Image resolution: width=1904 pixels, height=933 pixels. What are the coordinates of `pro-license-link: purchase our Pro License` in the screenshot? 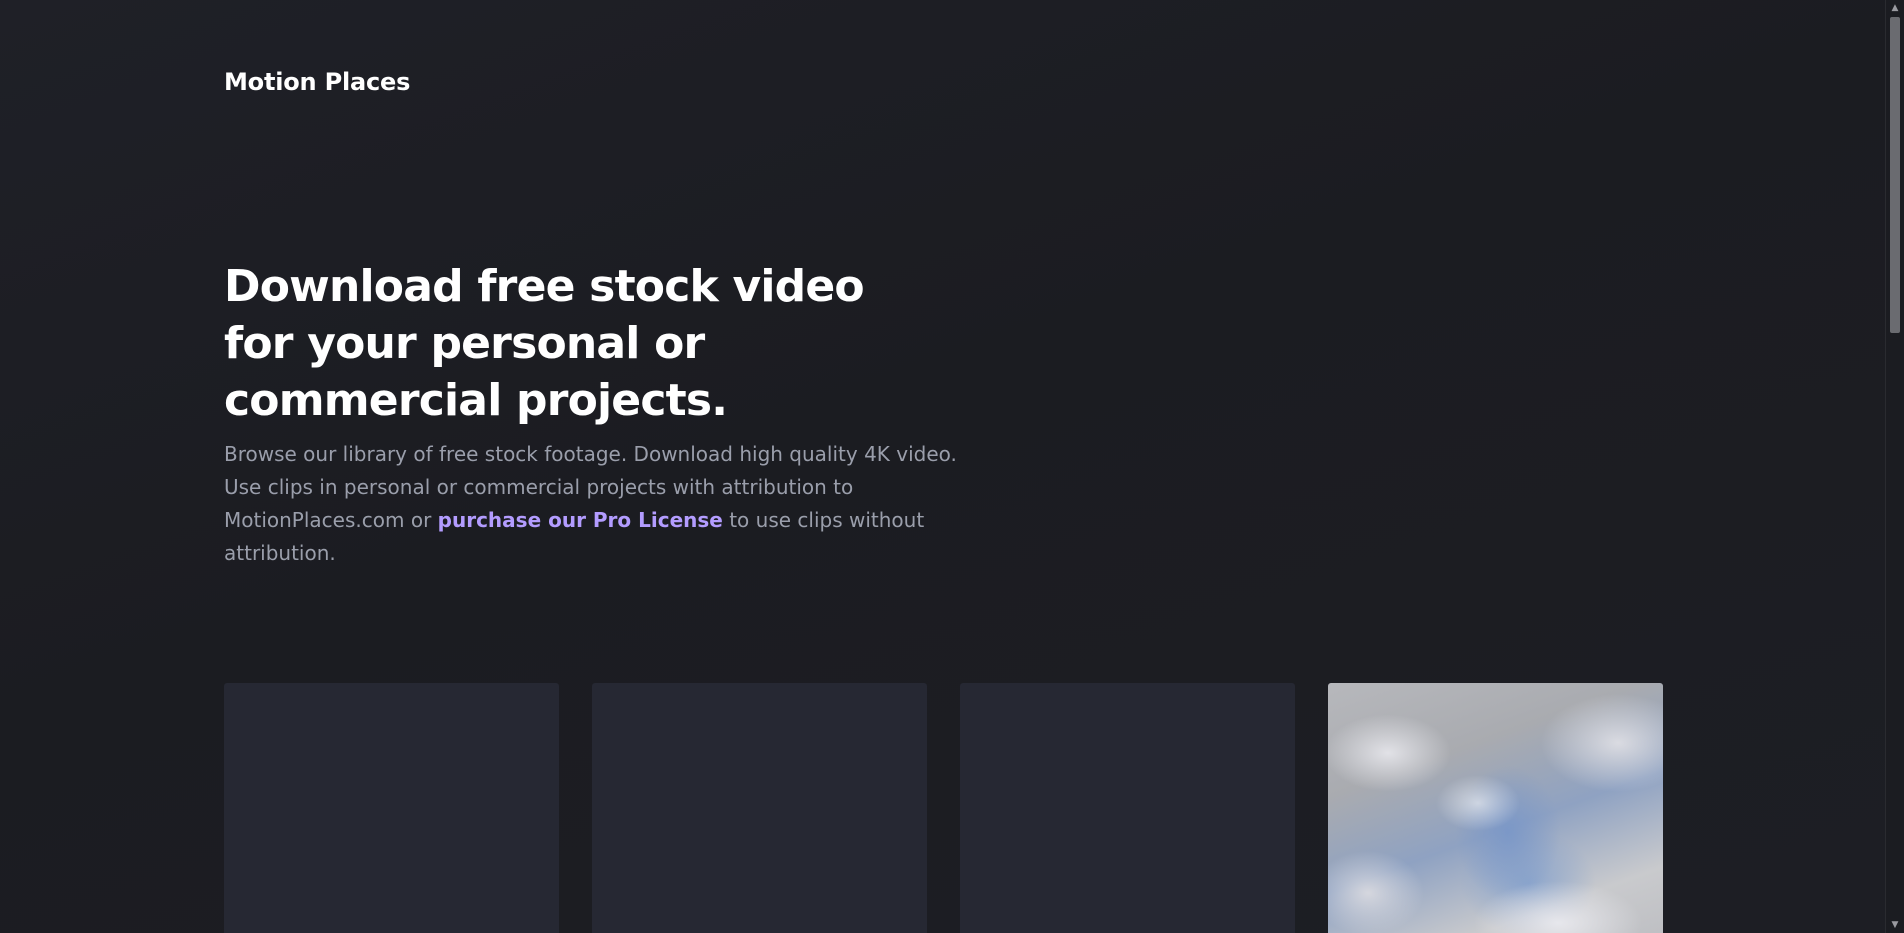 It's located at (580, 520).